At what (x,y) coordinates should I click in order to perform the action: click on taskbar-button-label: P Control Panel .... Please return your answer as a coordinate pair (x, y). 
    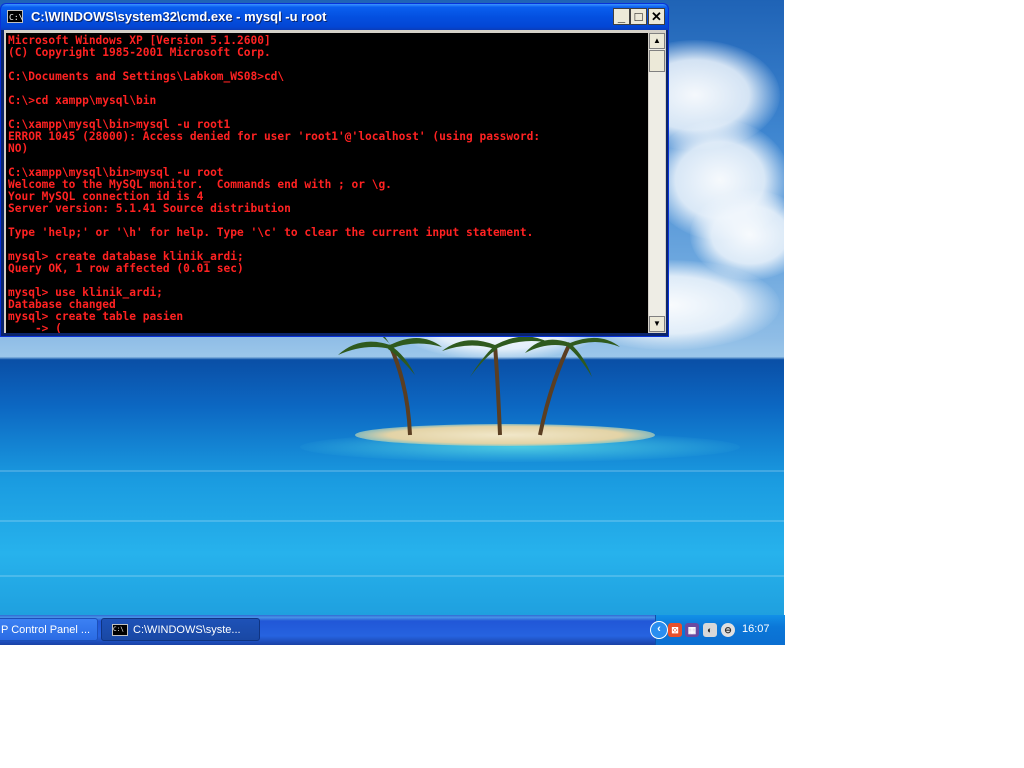
    Looking at the image, I should click on (46, 630).